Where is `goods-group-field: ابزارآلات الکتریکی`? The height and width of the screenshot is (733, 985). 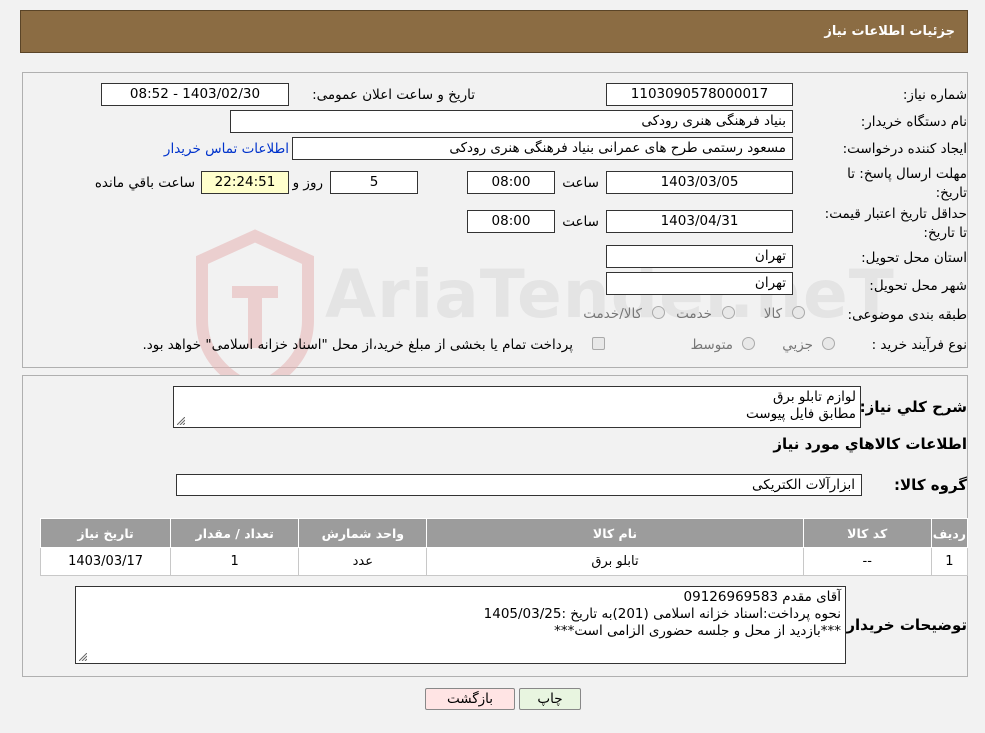
goods-group-field: ابزارآلات الکتریکی is located at coordinates (519, 485).